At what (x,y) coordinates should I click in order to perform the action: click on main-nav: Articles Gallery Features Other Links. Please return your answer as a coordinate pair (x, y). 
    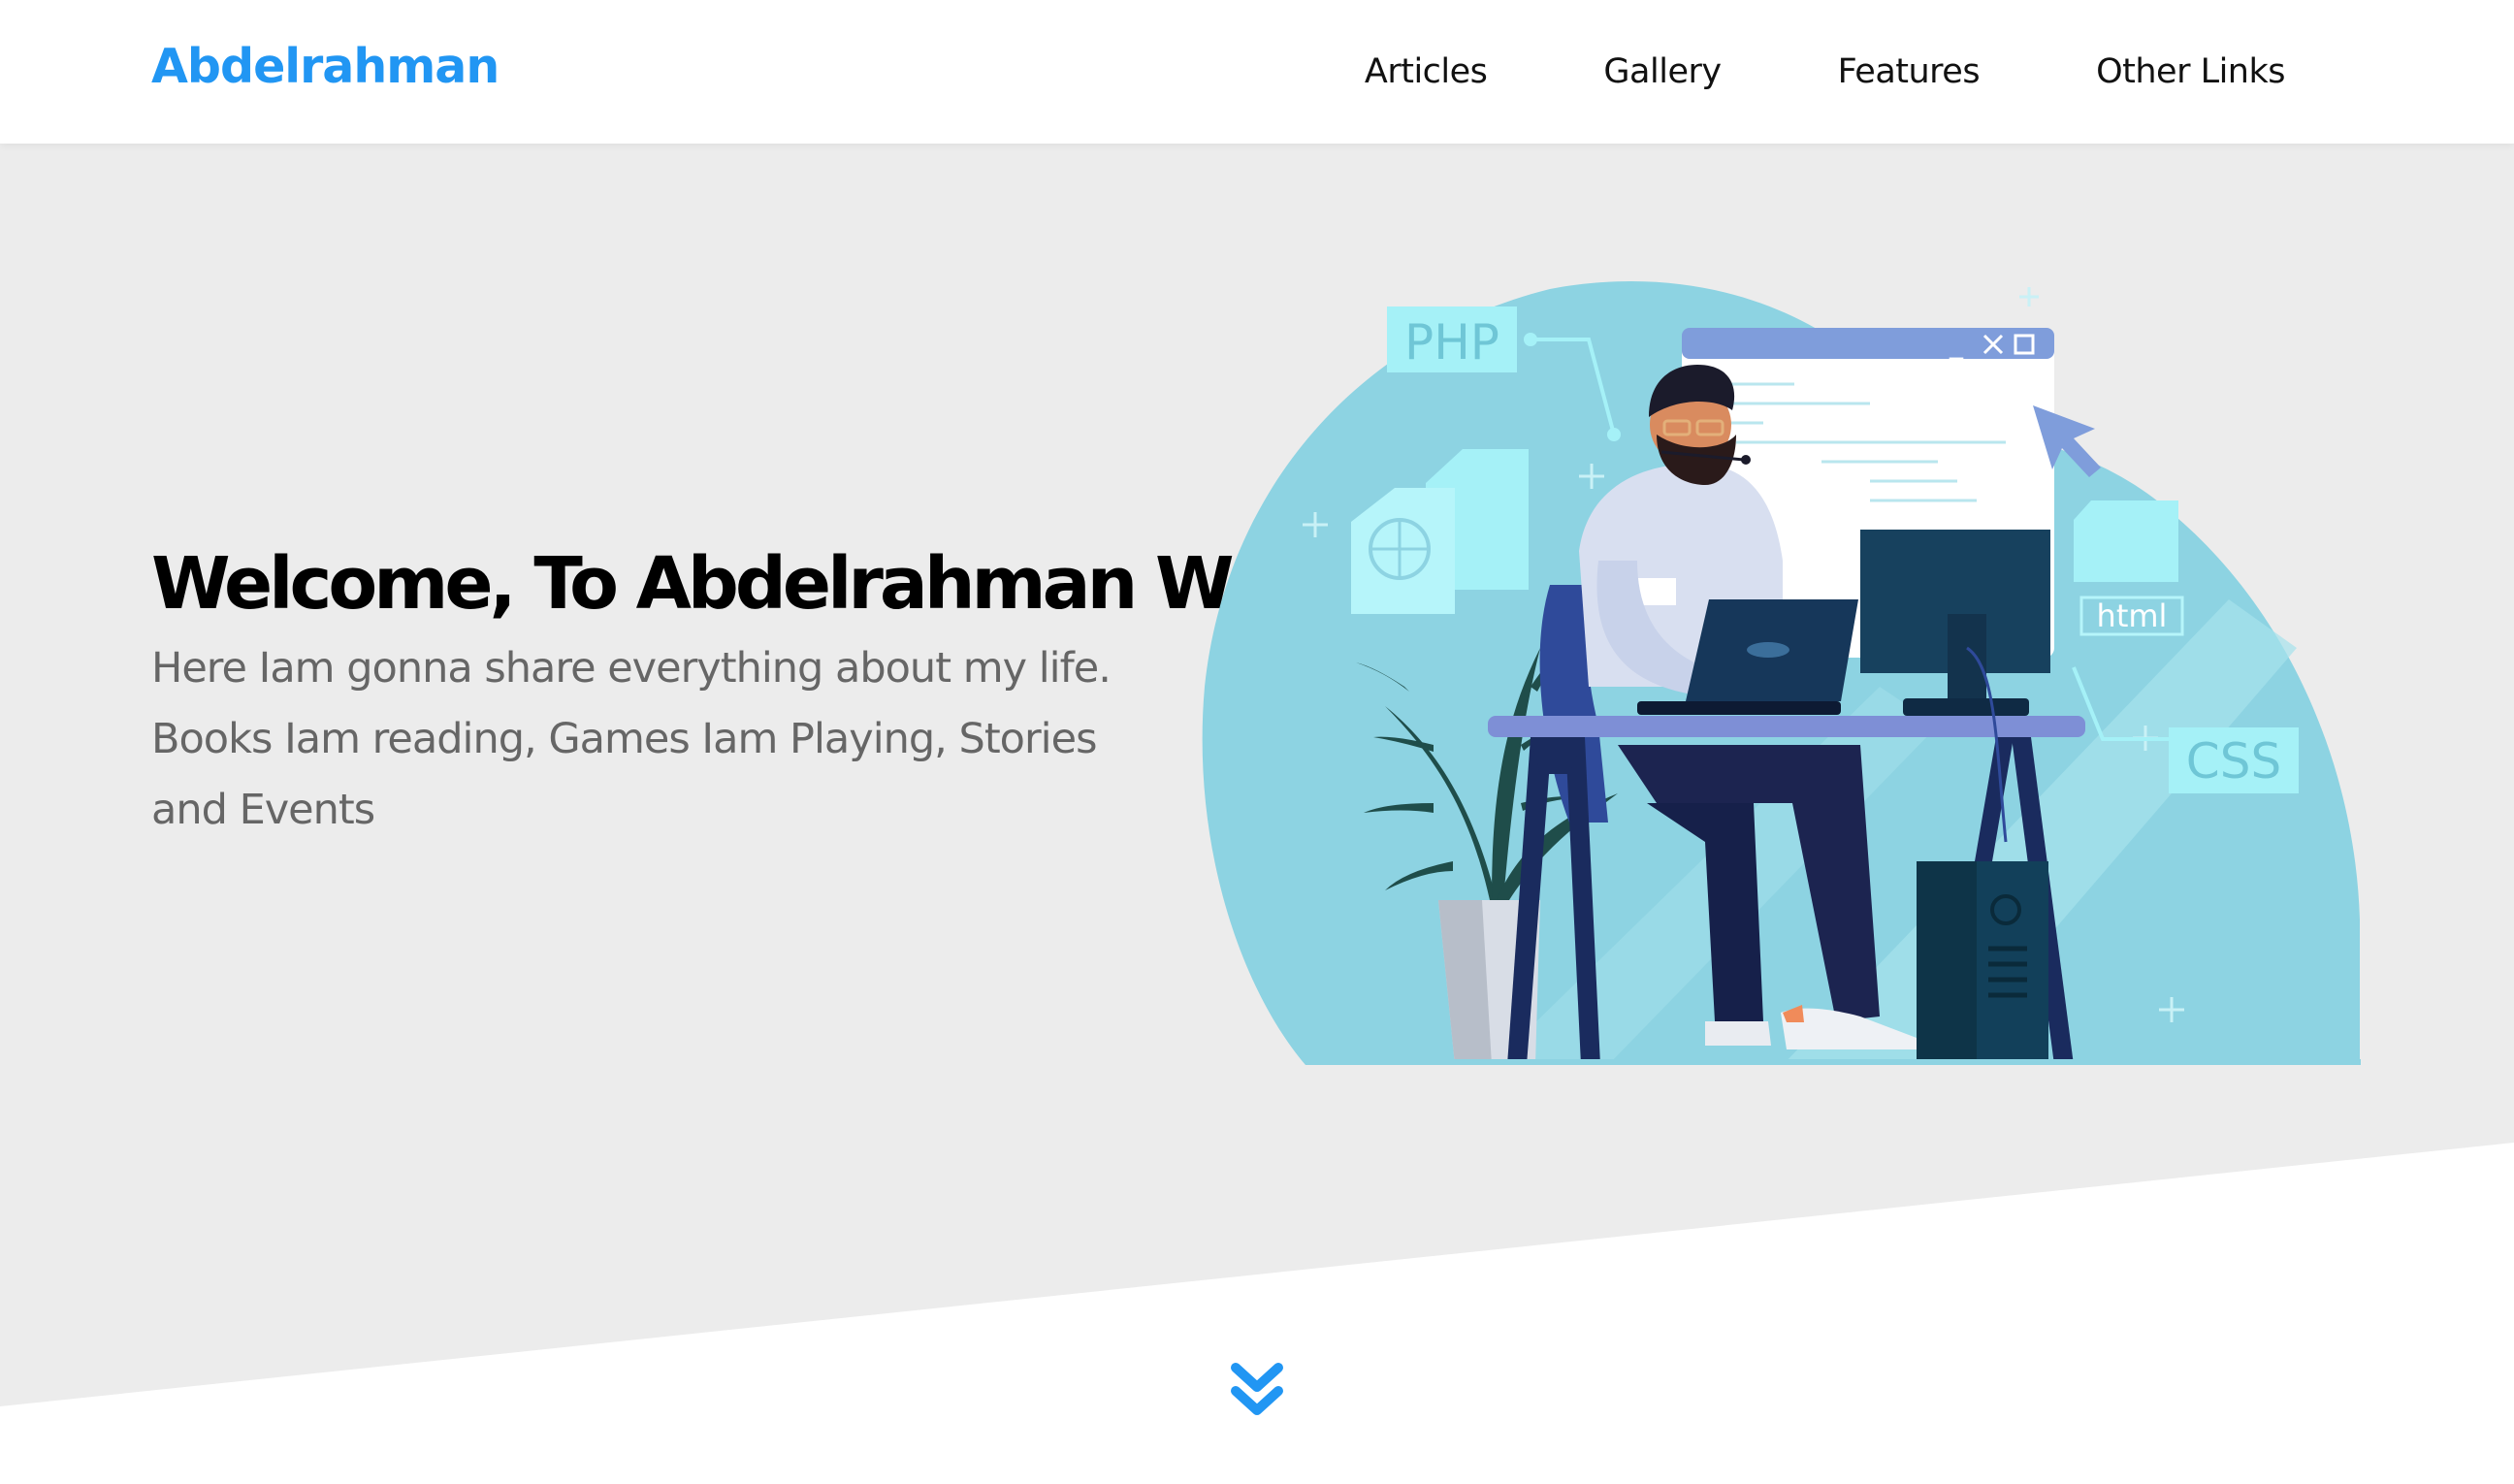
    Looking at the image, I should click on (1796, 72).